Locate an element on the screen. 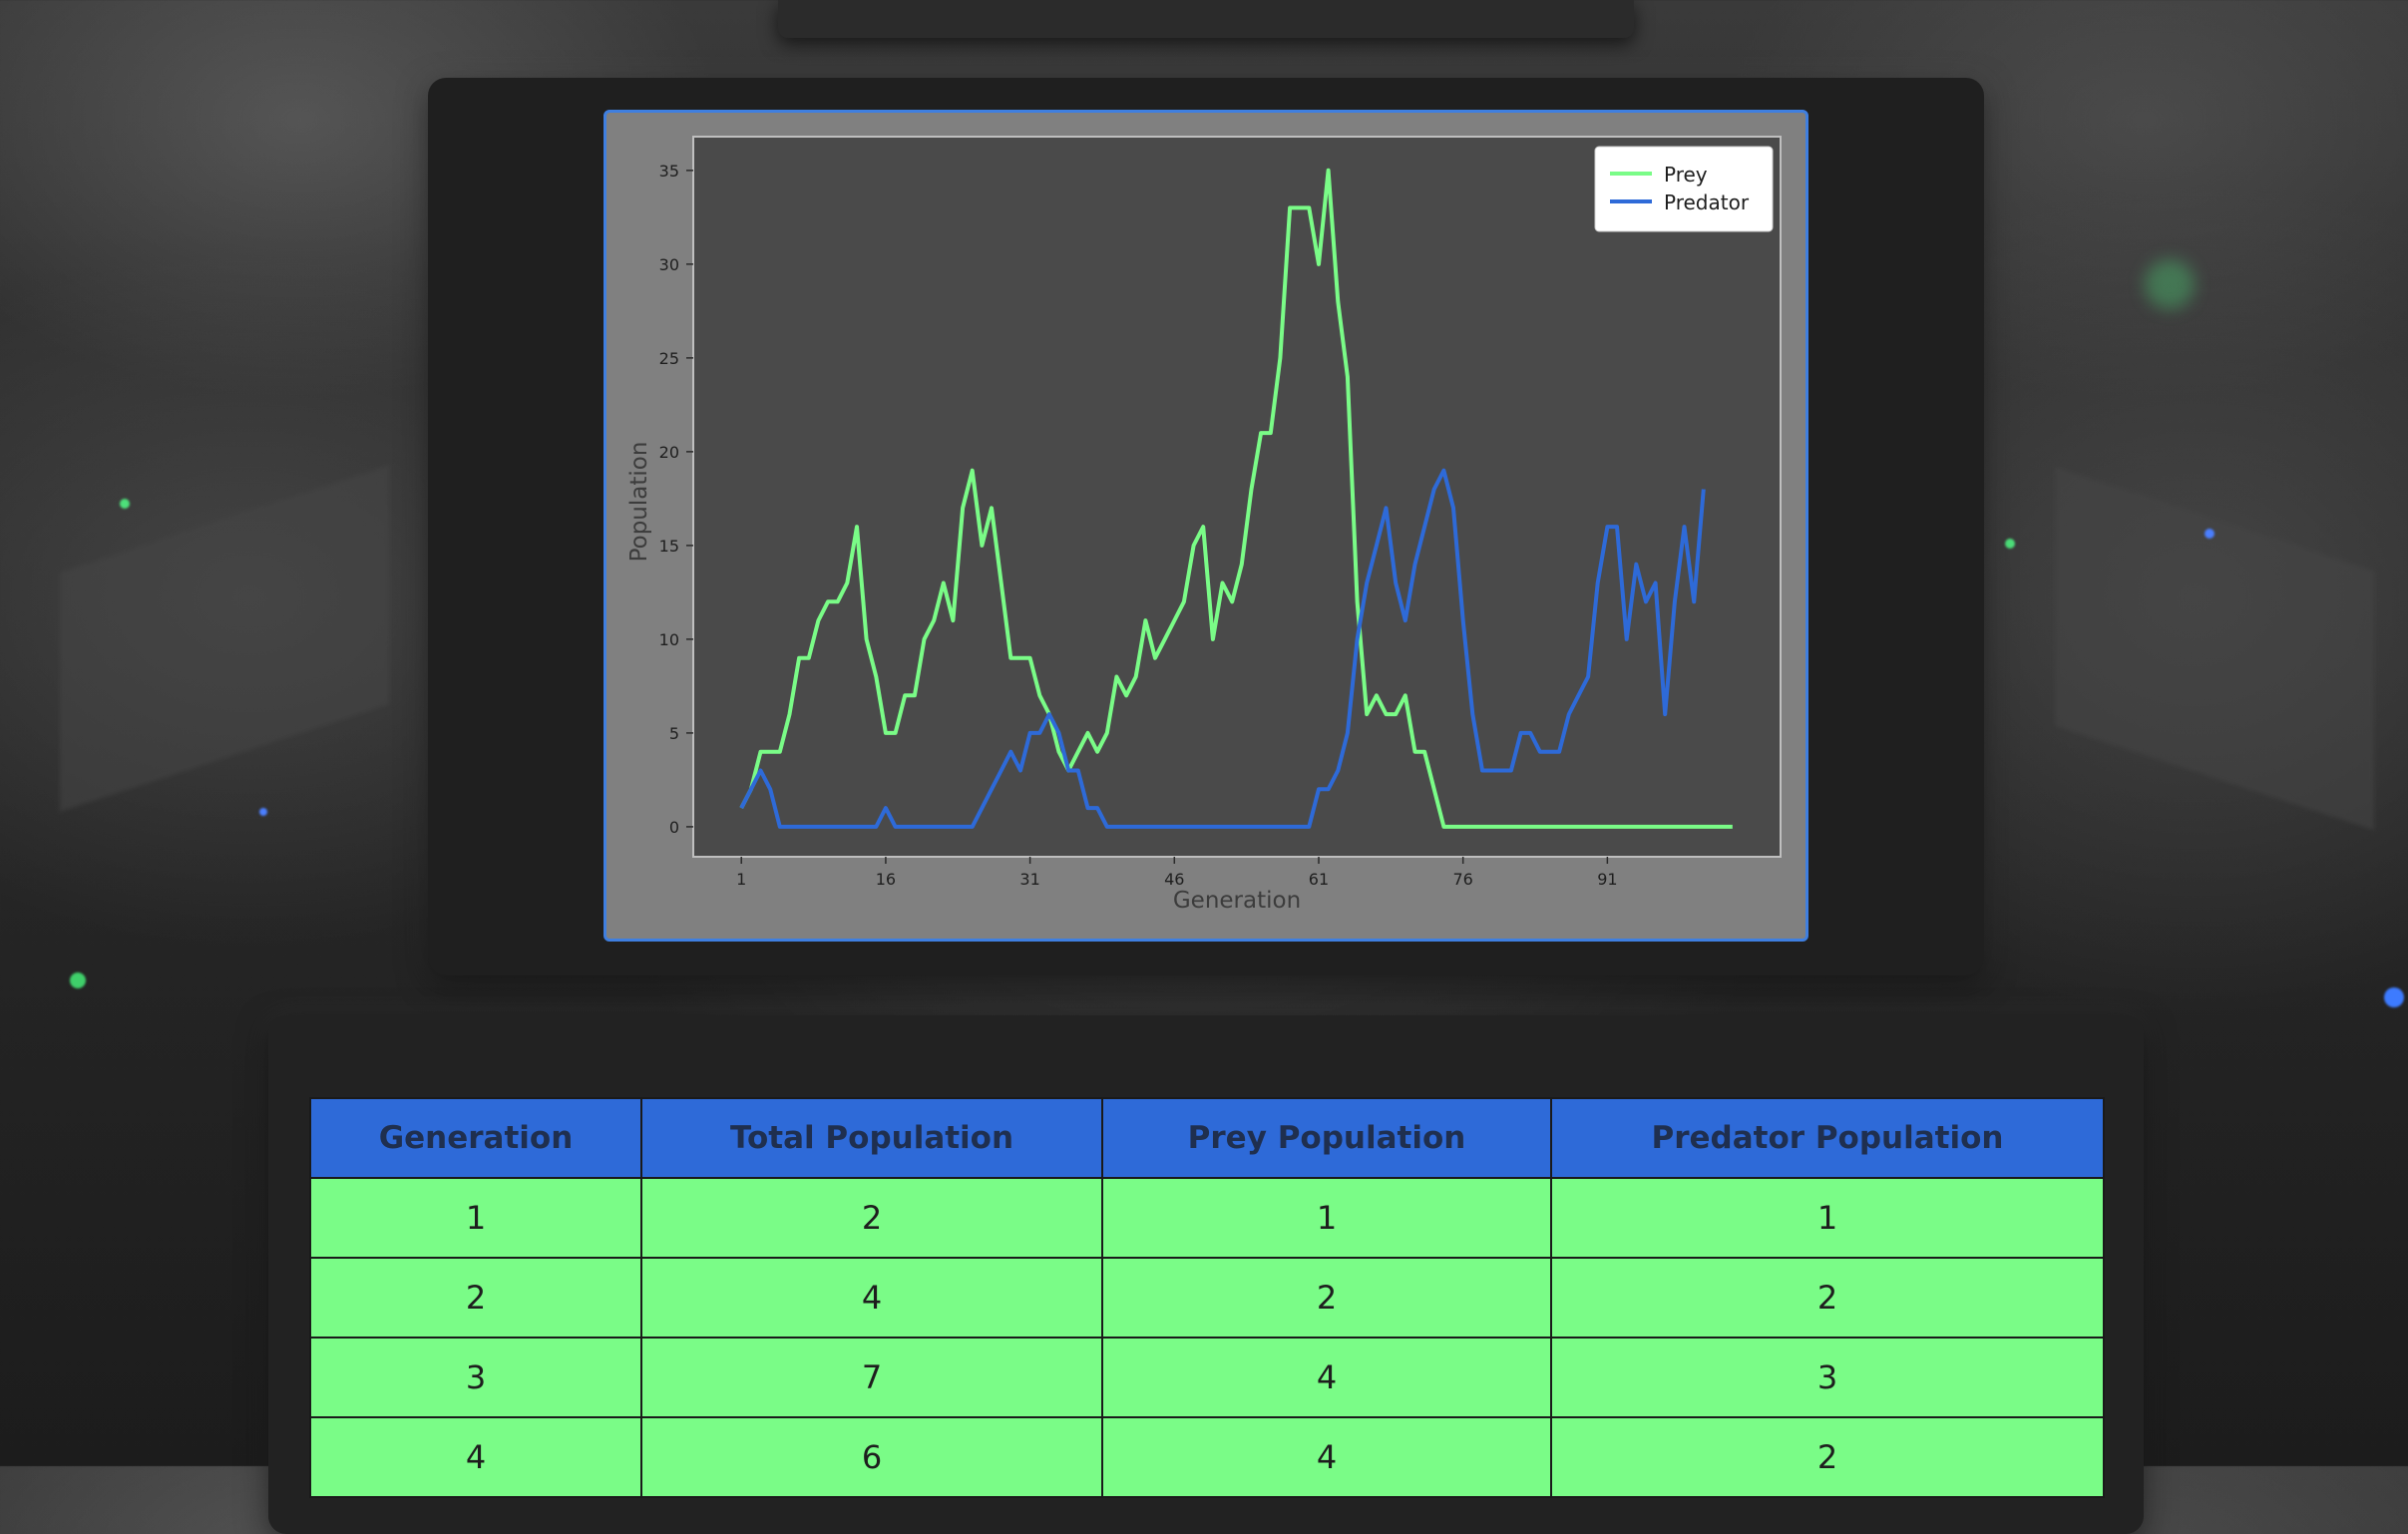  cell-total-population: 2 is located at coordinates (872, 1218).